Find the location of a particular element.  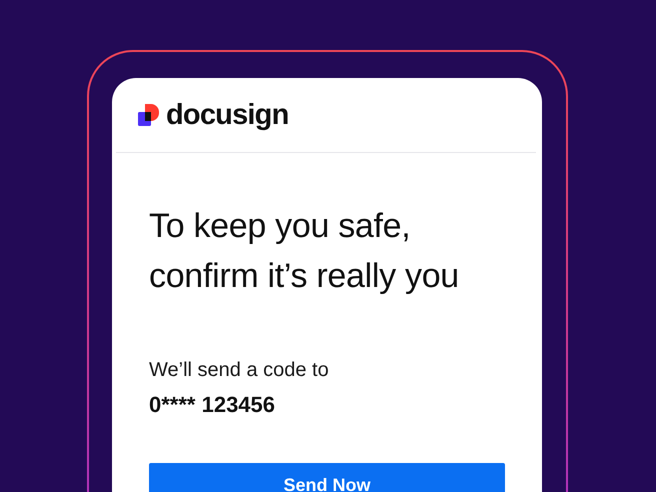

heading: To keep you safe, is located at coordinates (280, 226).